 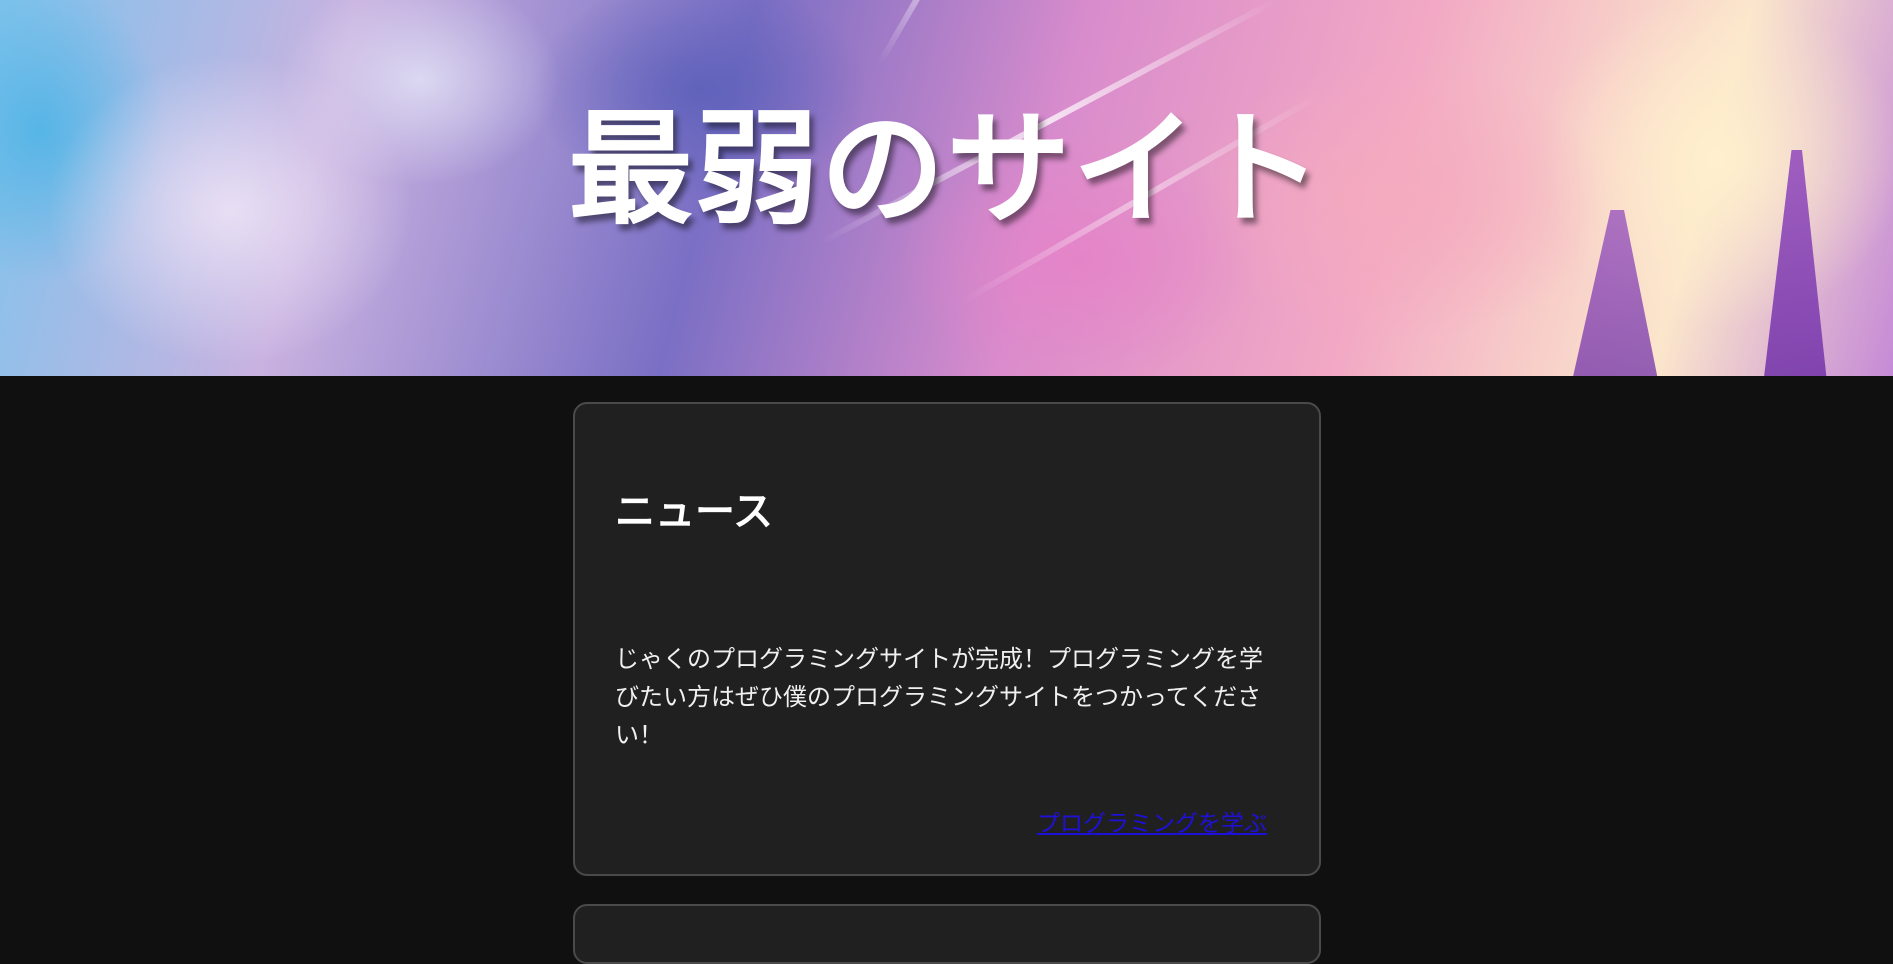 What do you see at coordinates (1152, 821) in the screenshot?
I see `learn-programming-link: プログラミングを学ぶ` at bounding box center [1152, 821].